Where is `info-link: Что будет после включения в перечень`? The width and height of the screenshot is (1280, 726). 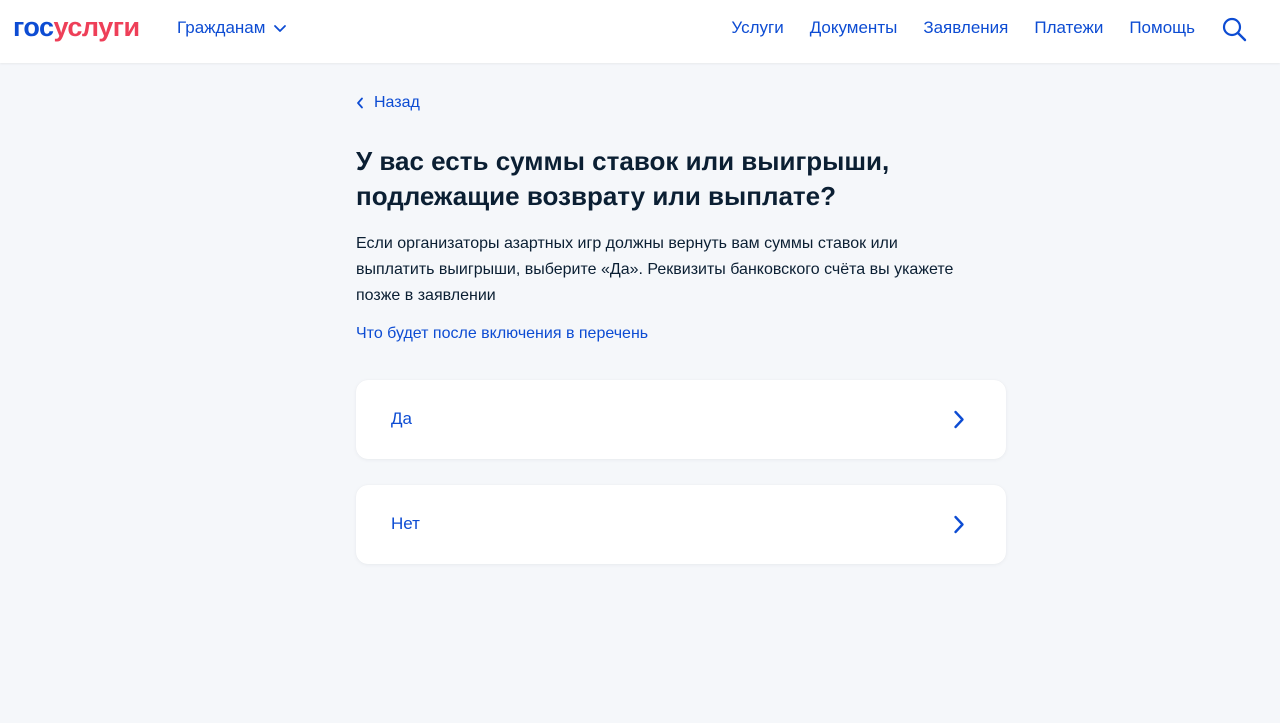
info-link: Что будет после включения в перечень is located at coordinates (502, 334).